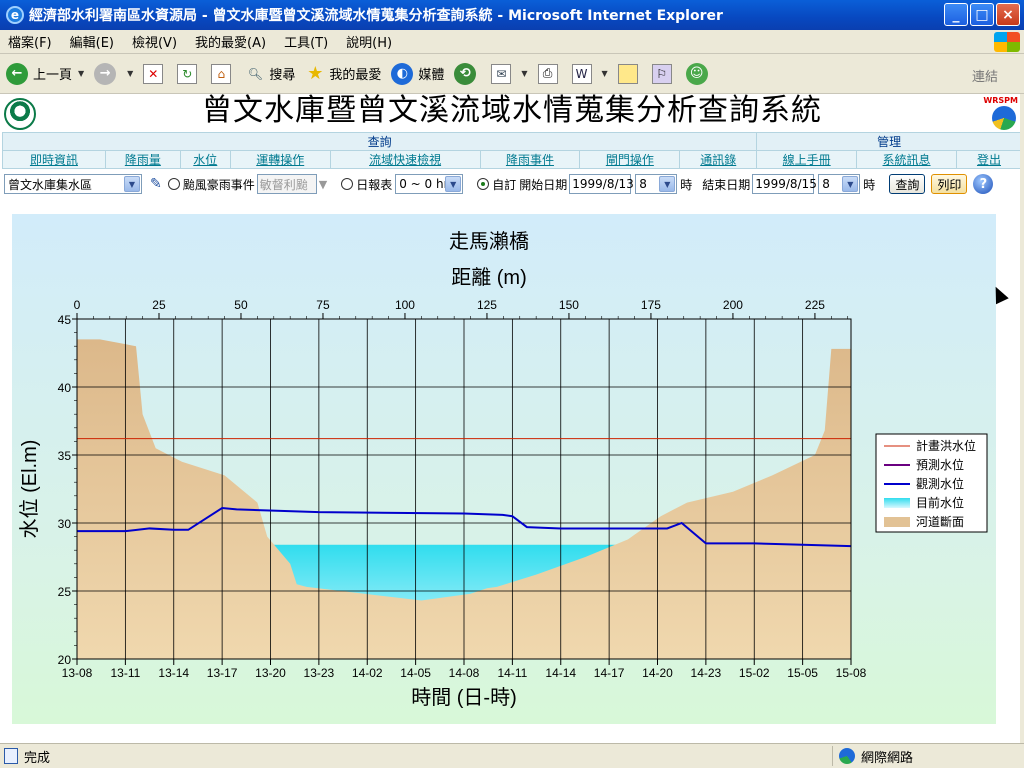  What do you see at coordinates (487, 305) in the screenshot?
I see `distance-tick-label: 125` at bounding box center [487, 305].